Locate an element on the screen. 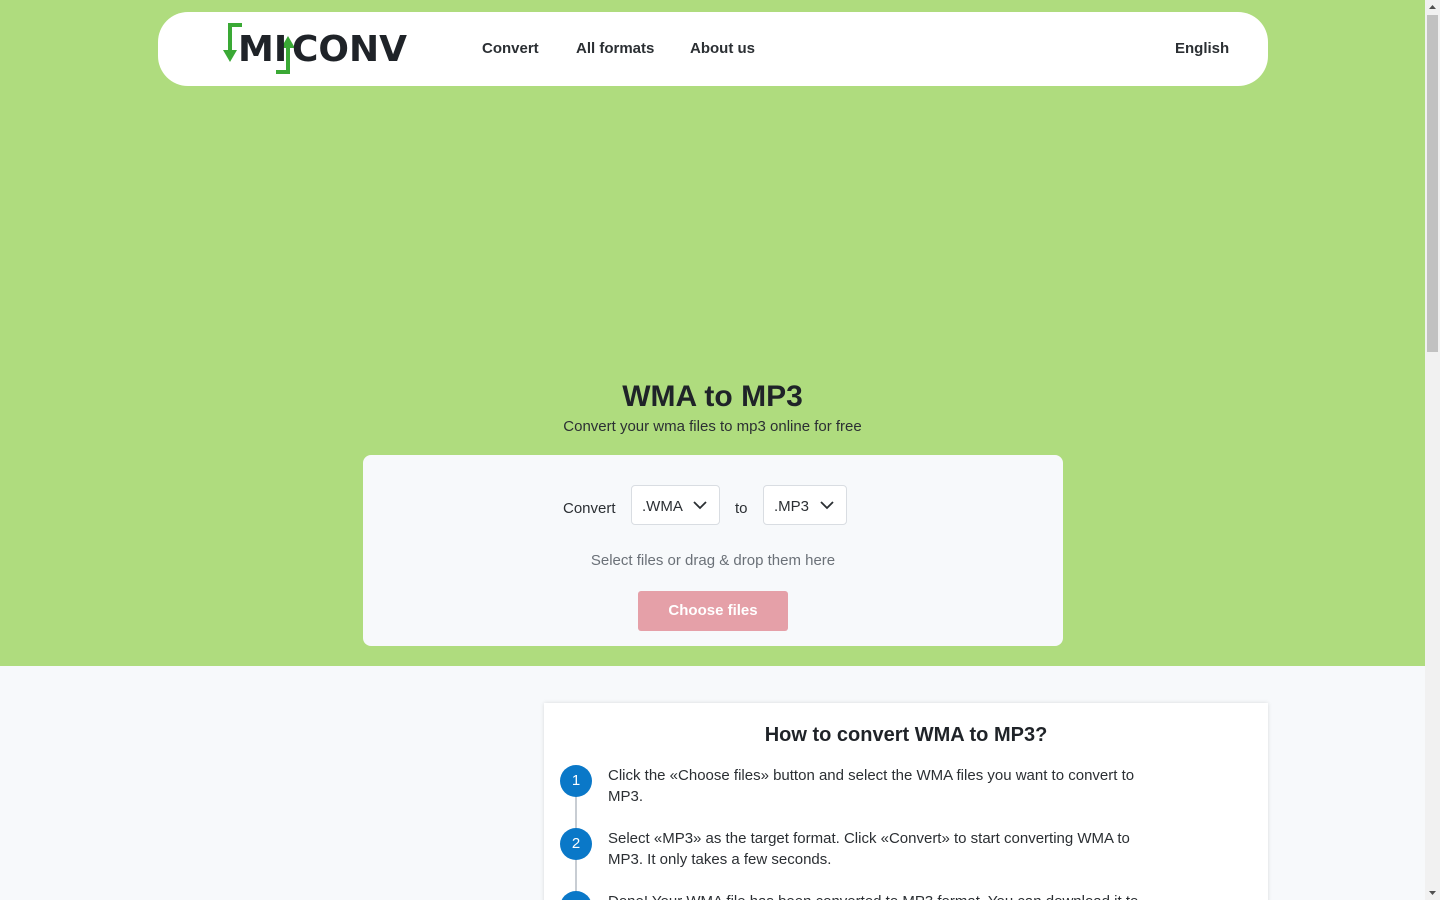 The height and width of the screenshot is (900, 1440). logo-text-mi: MI is located at coordinates (263, 49).